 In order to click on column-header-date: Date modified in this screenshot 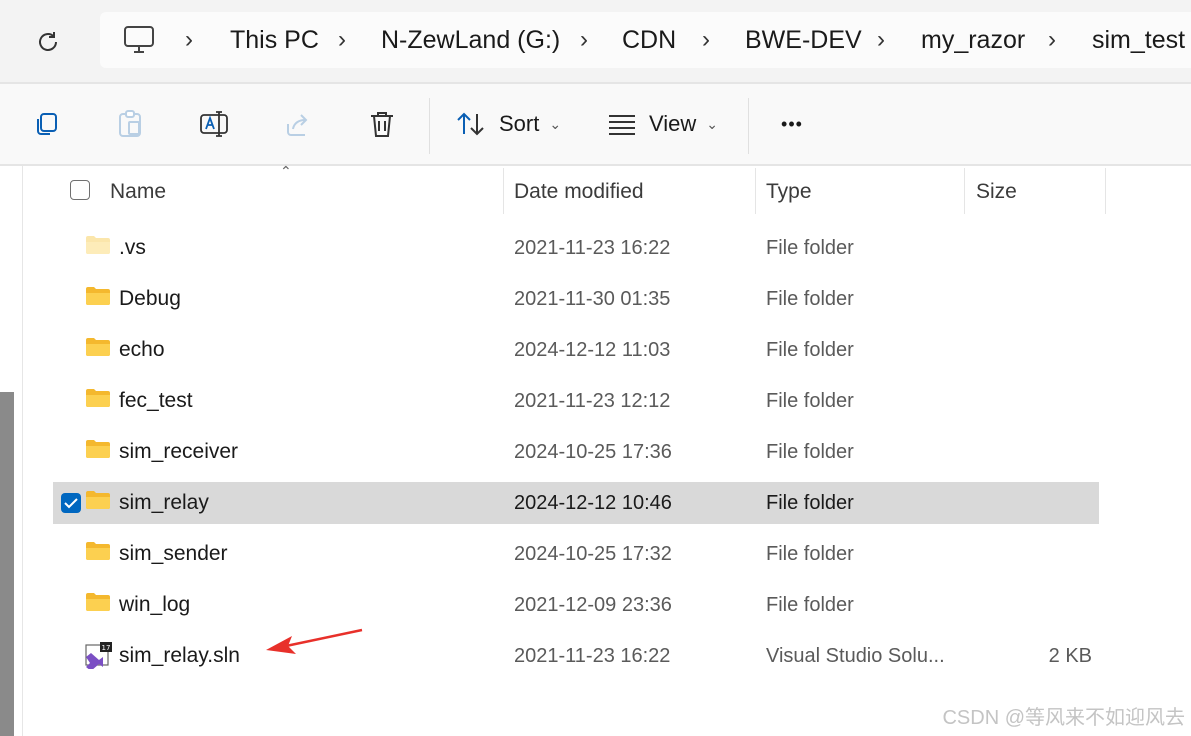, I will do `click(579, 192)`.